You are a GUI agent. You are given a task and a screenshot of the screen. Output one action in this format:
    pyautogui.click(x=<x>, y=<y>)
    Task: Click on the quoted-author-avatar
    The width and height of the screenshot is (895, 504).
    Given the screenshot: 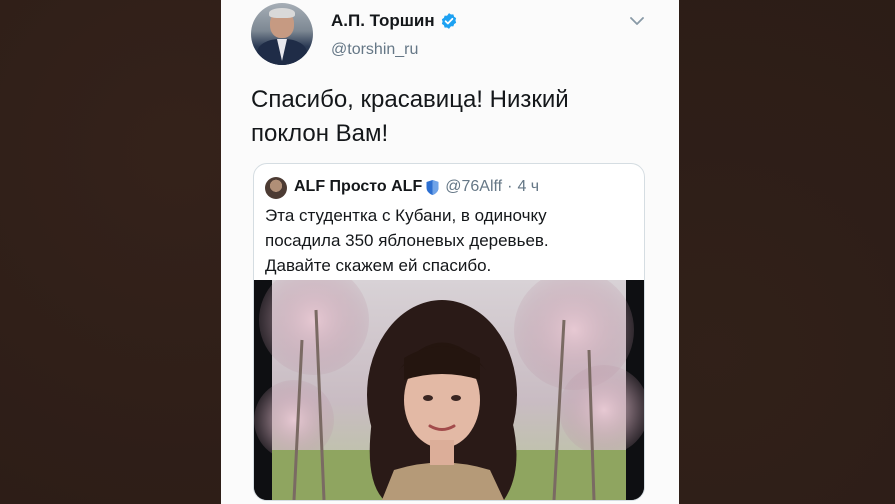 What is the action you would take?
    pyautogui.click(x=276, y=188)
    